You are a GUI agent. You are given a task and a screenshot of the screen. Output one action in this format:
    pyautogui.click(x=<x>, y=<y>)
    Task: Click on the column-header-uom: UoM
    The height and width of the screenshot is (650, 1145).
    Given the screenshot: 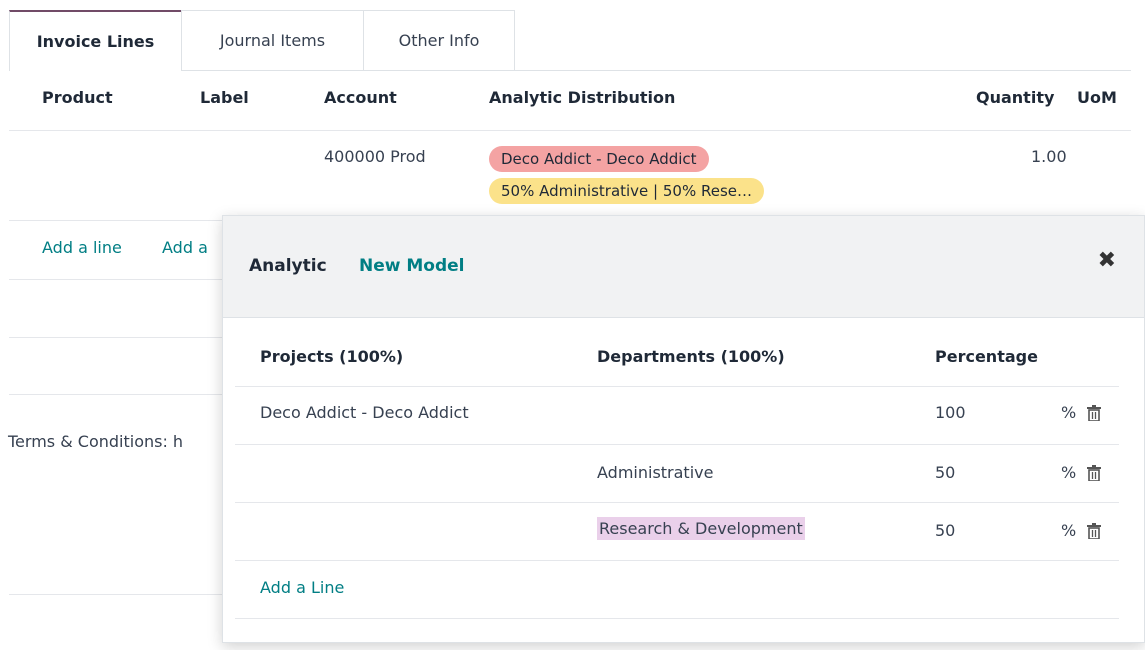 What is the action you would take?
    pyautogui.click(x=1097, y=97)
    